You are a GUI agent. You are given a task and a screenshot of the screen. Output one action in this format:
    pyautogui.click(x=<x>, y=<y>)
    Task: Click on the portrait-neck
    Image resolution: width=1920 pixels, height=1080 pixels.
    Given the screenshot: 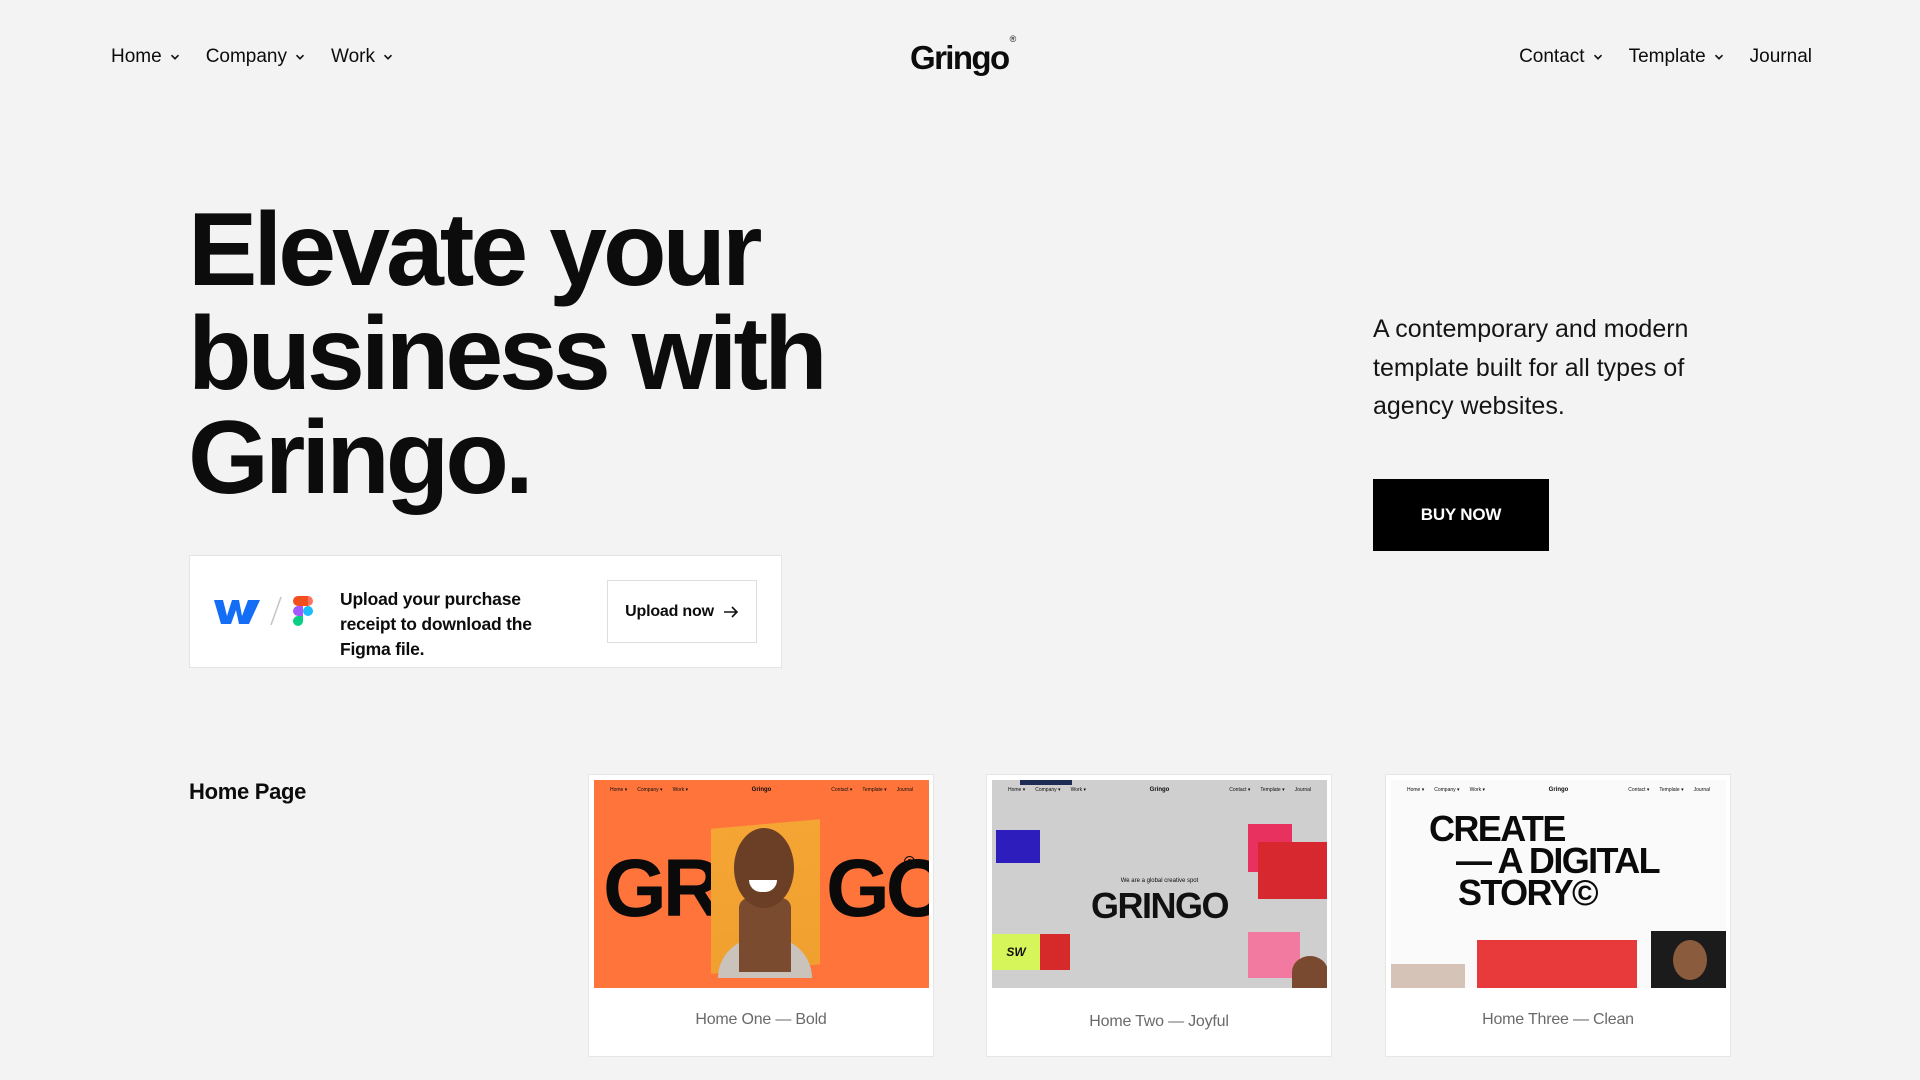 What is the action you would take?
    pyautogui.click(x=765, y=935)
    